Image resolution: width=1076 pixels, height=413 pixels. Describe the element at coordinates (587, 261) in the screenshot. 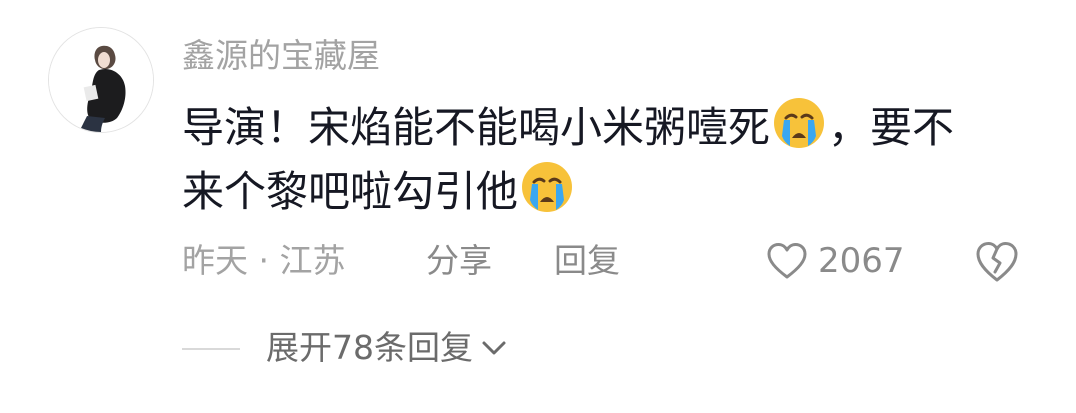

I see `reply-button: 回复` at that location.